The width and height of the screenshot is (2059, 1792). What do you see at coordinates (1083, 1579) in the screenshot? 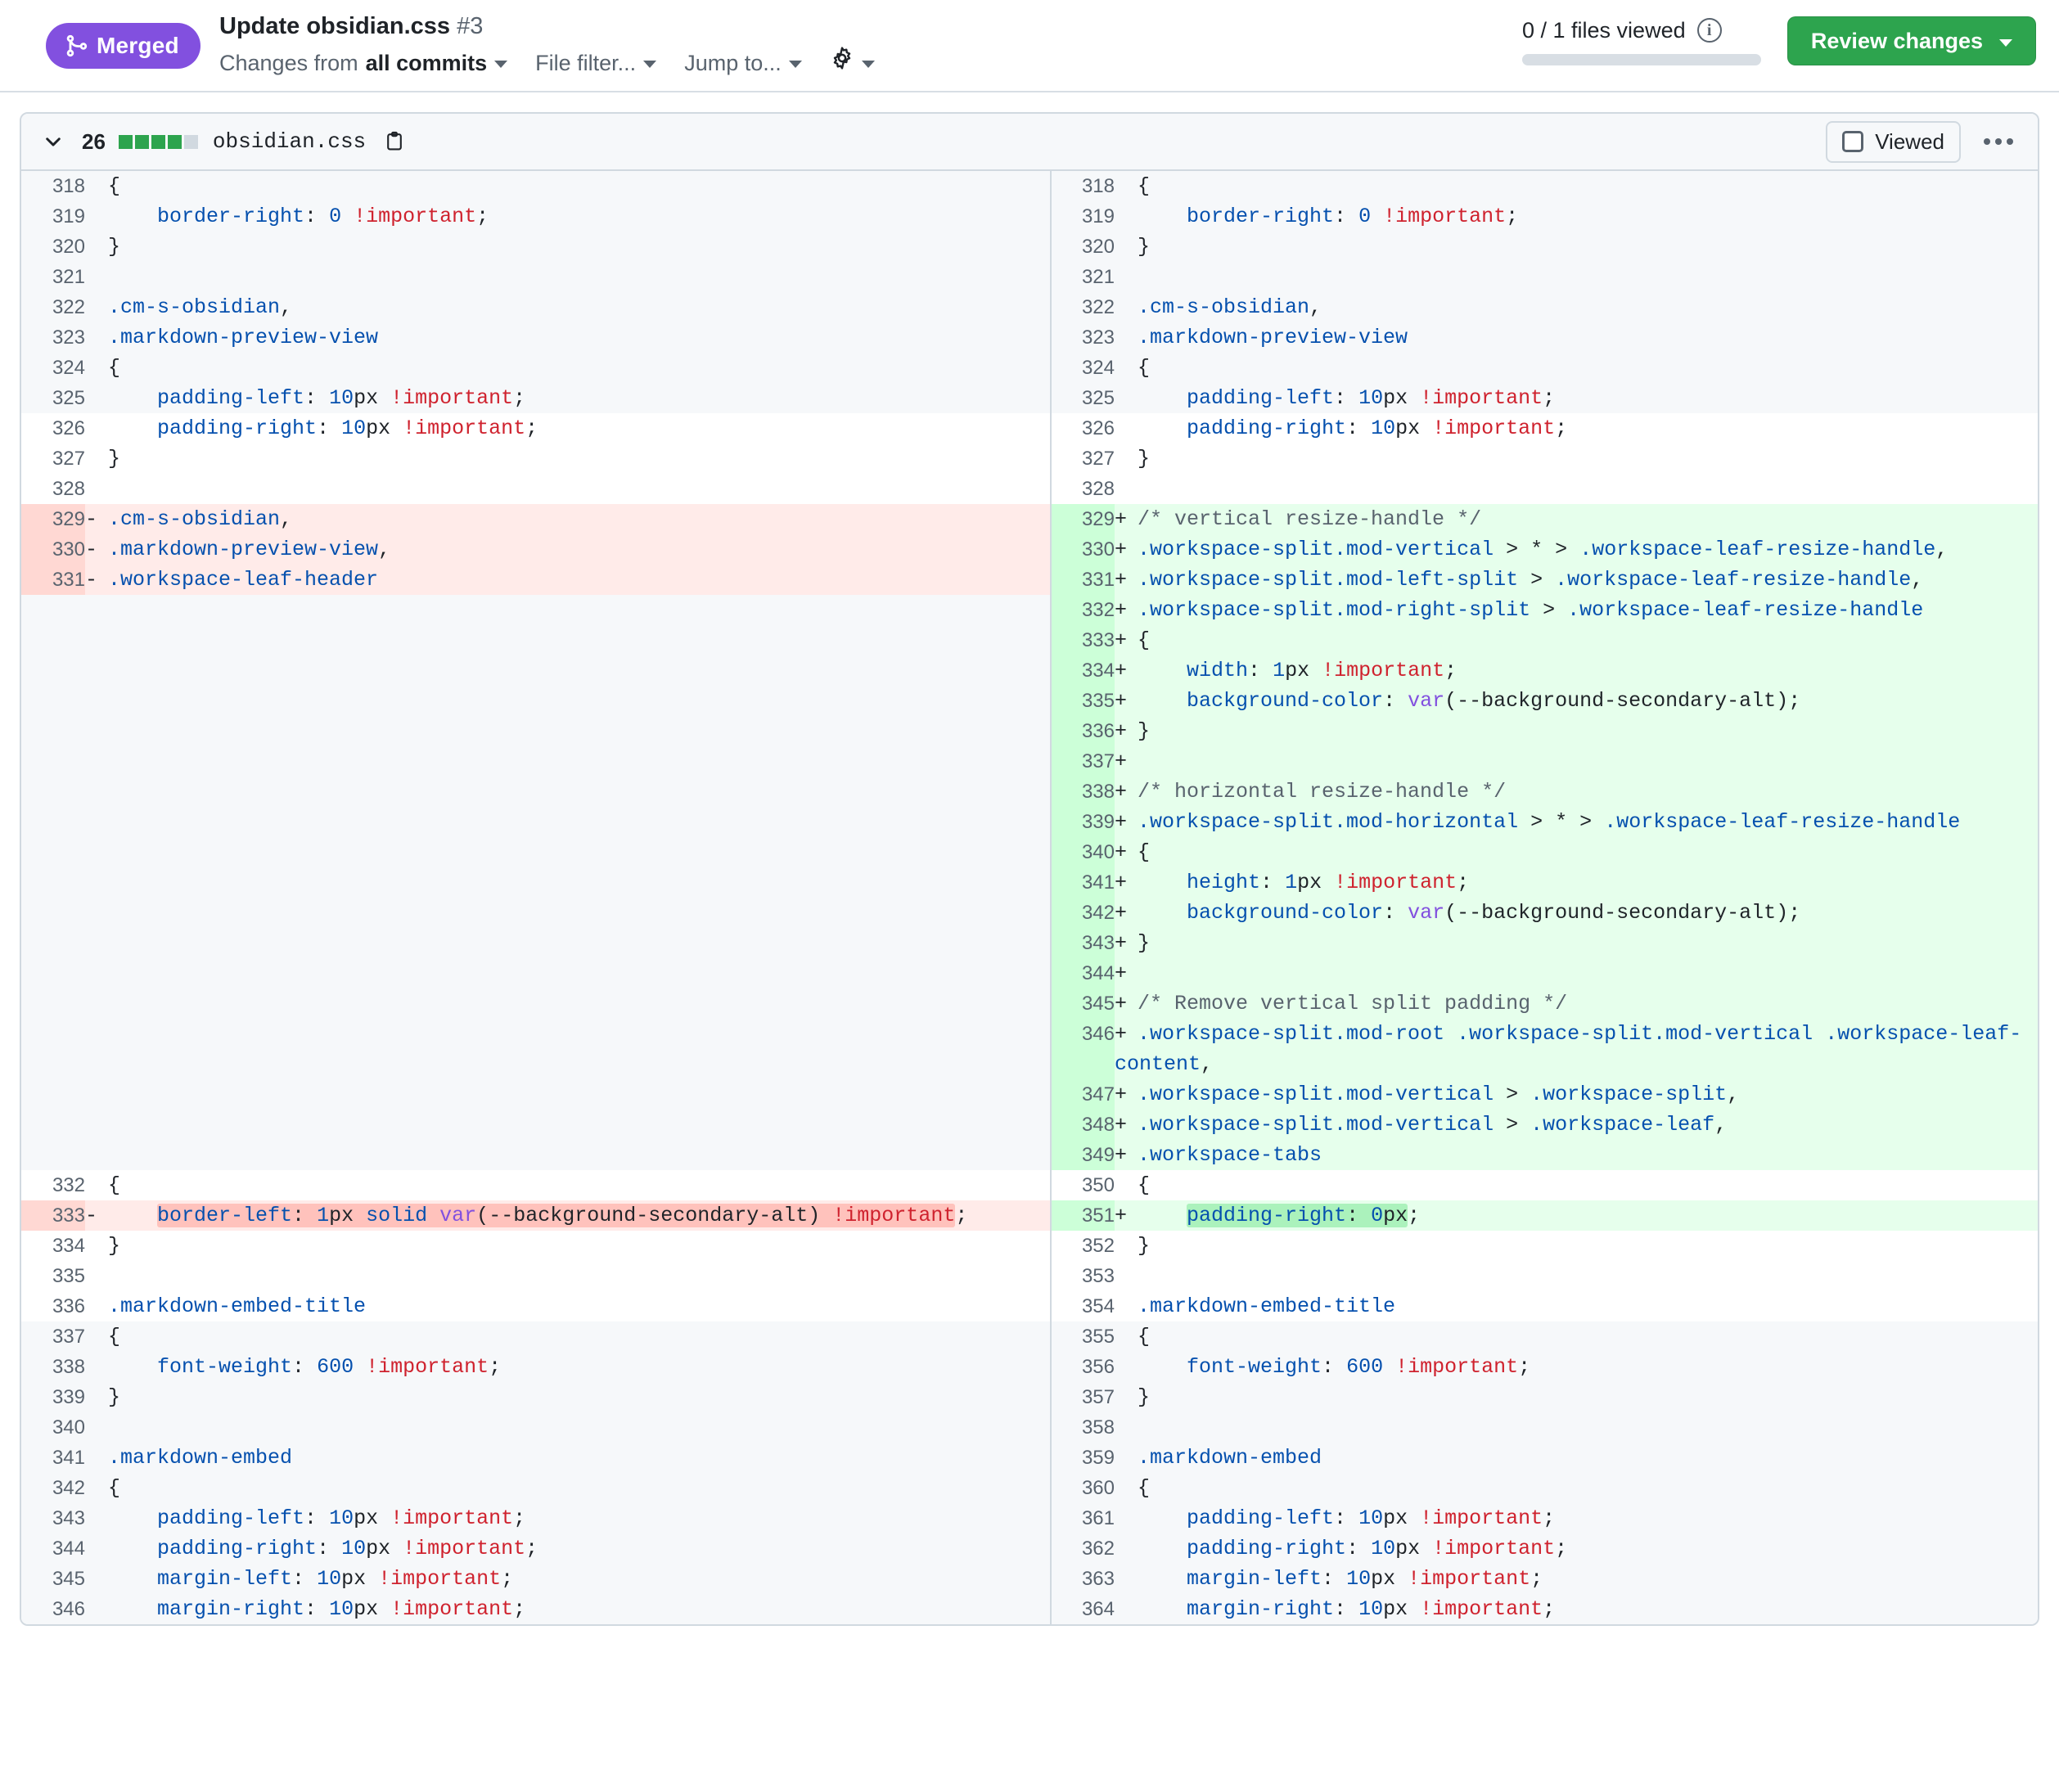
I see `diff-line-number-right: 363` at bounding box center [1083, 1579].